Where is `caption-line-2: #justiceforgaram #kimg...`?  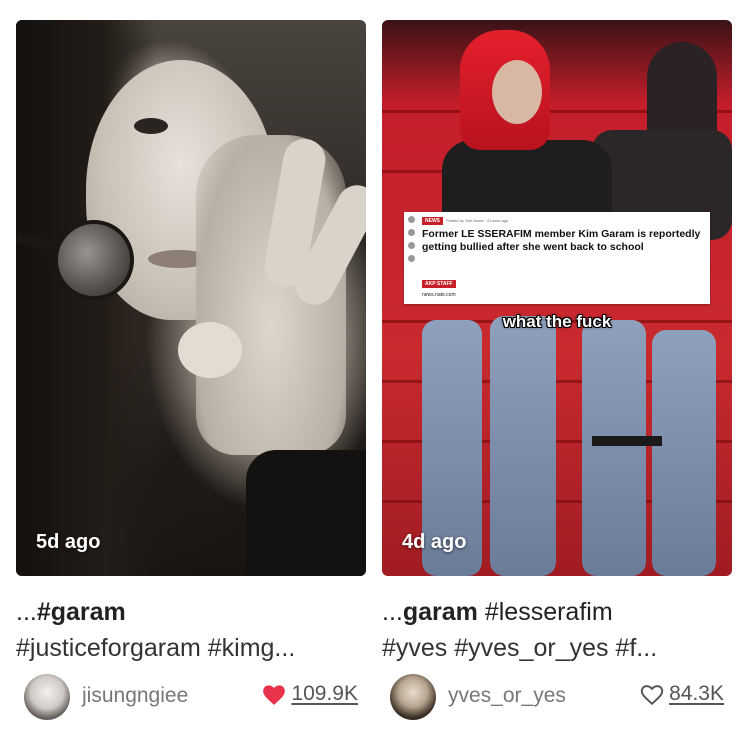
caption-line-2: #justiceforgaram #kimg... is located at coordinates (191, 648).